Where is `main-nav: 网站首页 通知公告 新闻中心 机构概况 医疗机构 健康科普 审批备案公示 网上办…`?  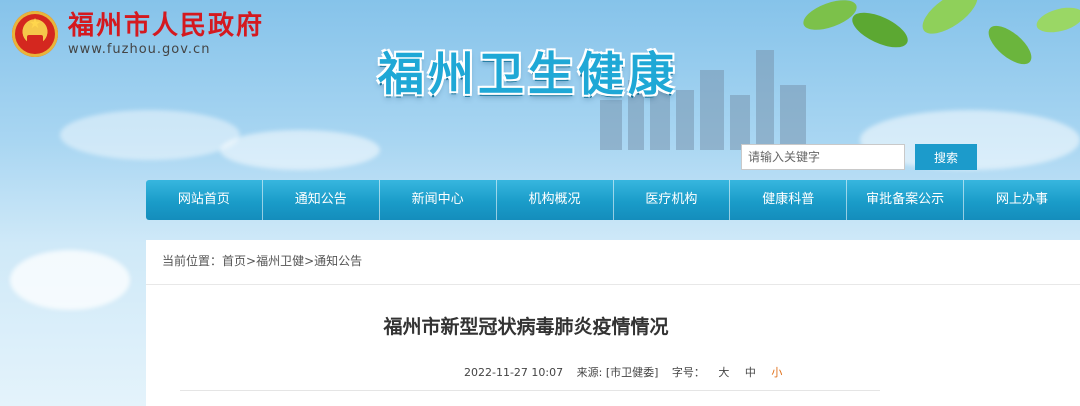
main-nav: 网站首页 通知公告 新闻中心 机构概况 医疗机构 健康科普 审批备案公示 网上办… is located at coordinates (613, 200).